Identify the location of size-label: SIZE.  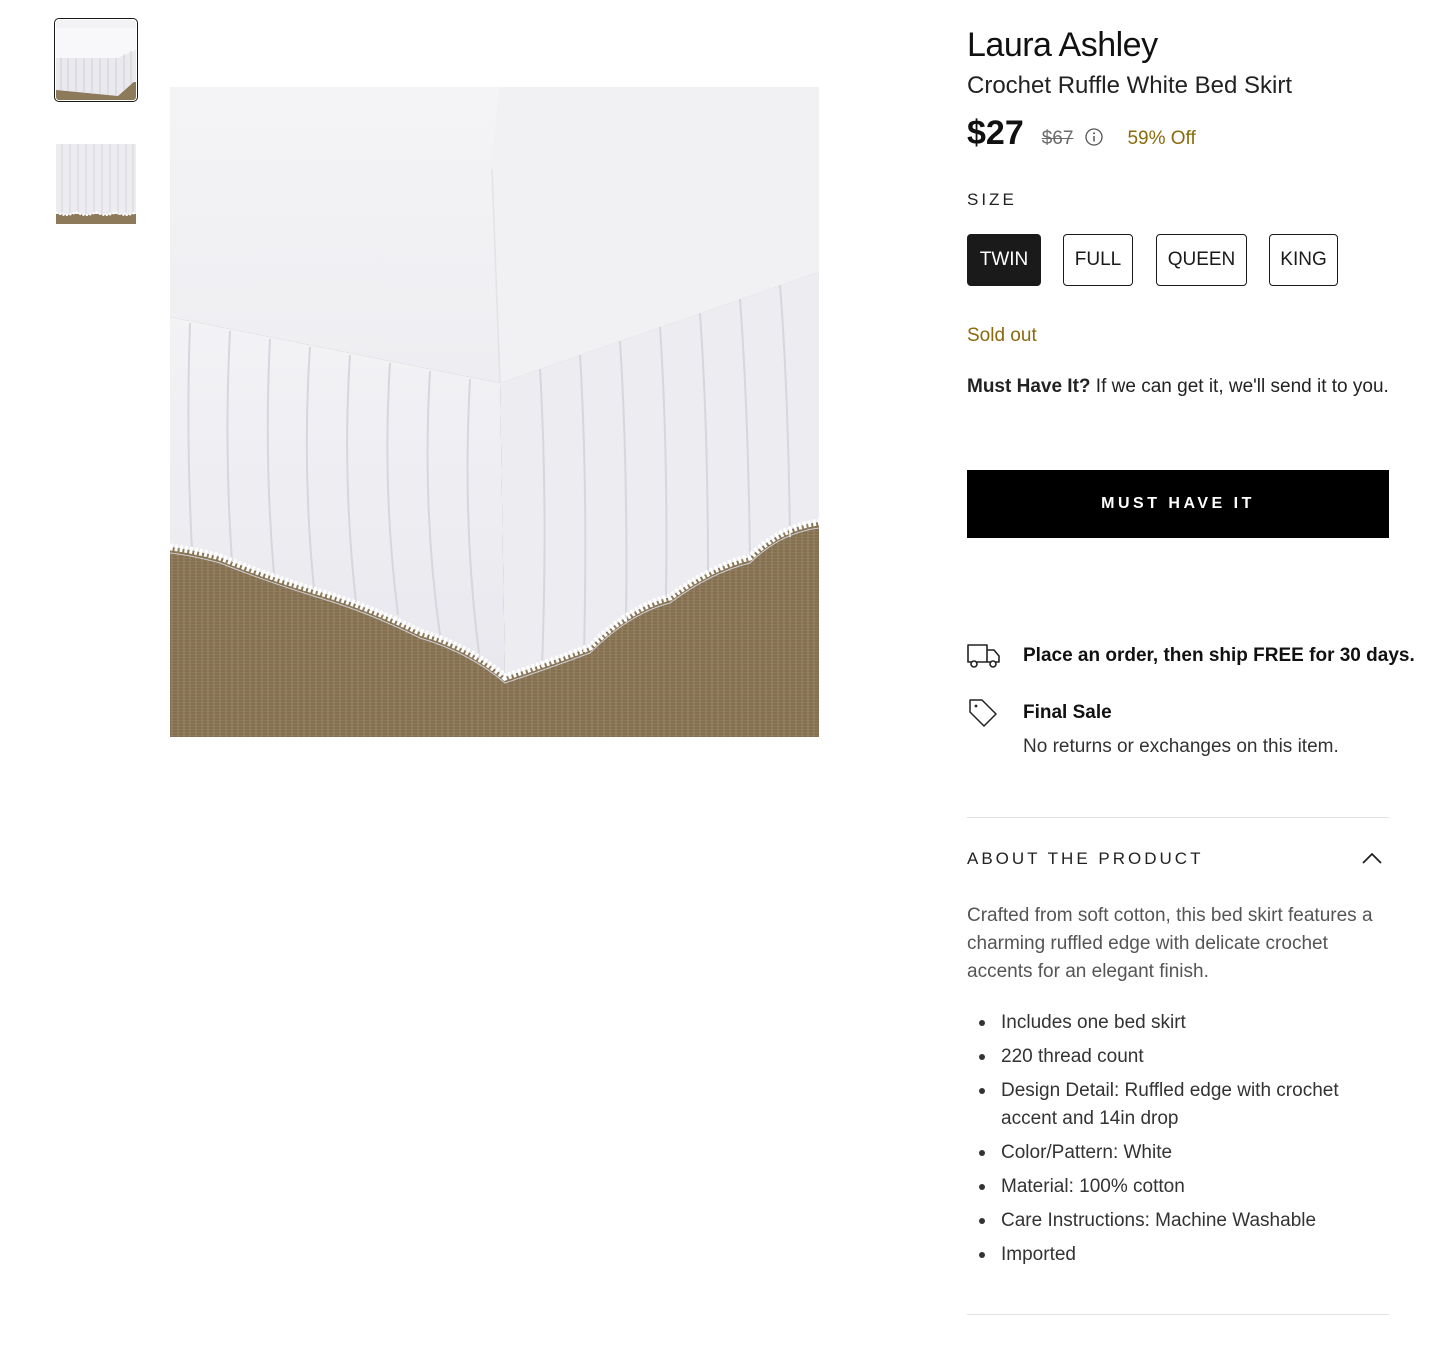
(992, 199).